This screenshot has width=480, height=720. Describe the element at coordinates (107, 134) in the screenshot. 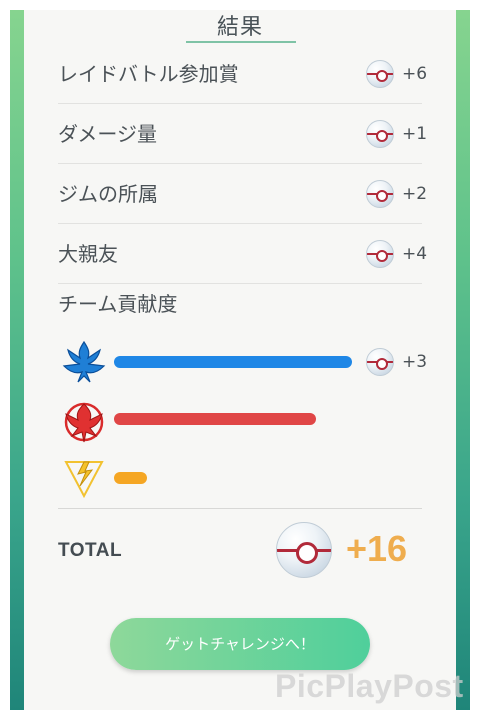

I see `reward-label: ダメージ量` at that location.